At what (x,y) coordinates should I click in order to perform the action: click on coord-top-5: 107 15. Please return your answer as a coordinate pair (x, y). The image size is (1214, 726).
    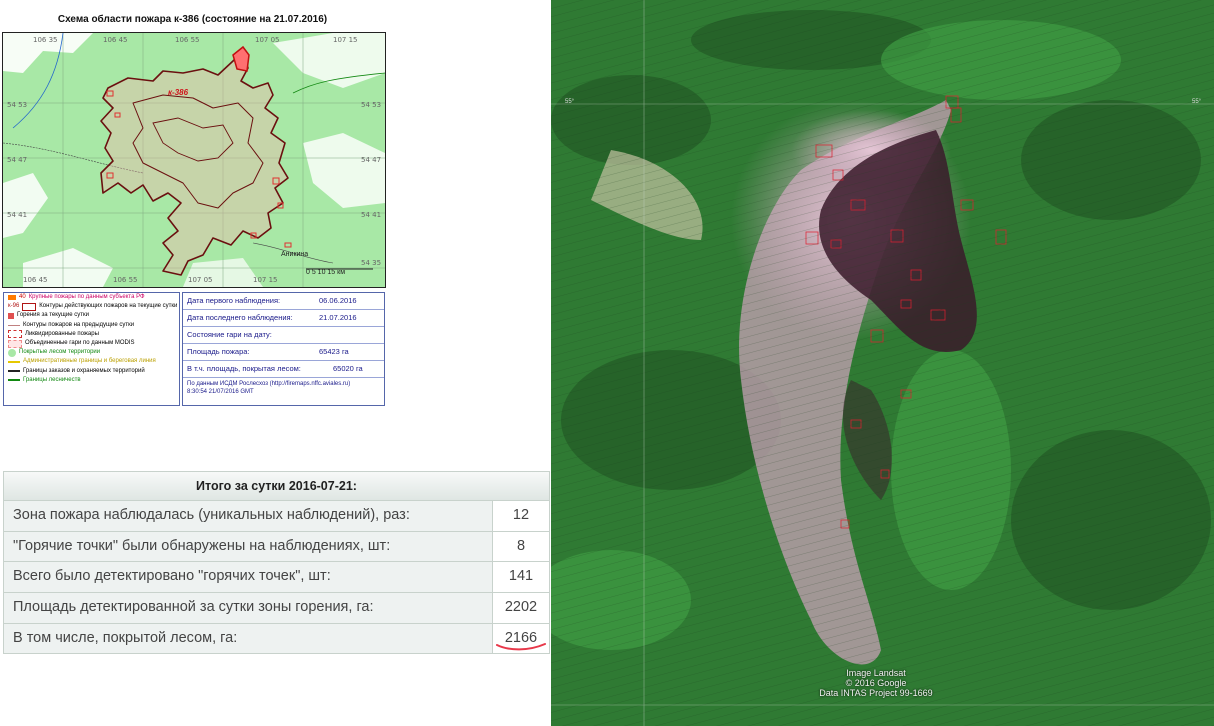
    Looking at the image, I should click on (345, 40).